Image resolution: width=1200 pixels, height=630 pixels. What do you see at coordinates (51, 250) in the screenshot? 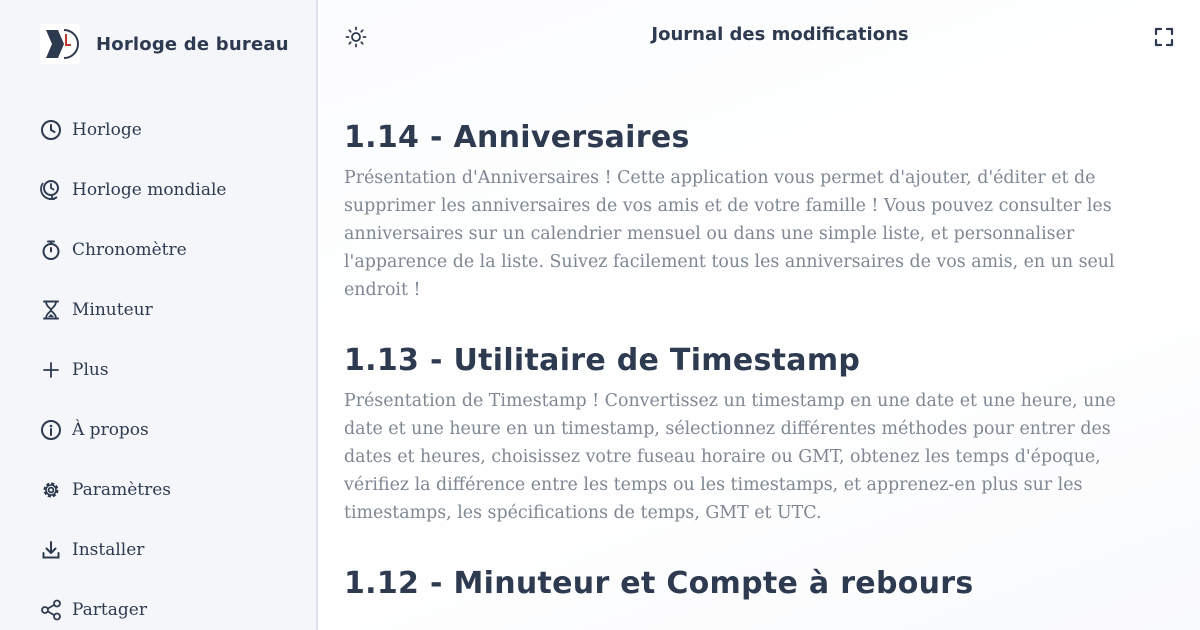
I see `stopwatch-icon` at bounding box center [51, 250].